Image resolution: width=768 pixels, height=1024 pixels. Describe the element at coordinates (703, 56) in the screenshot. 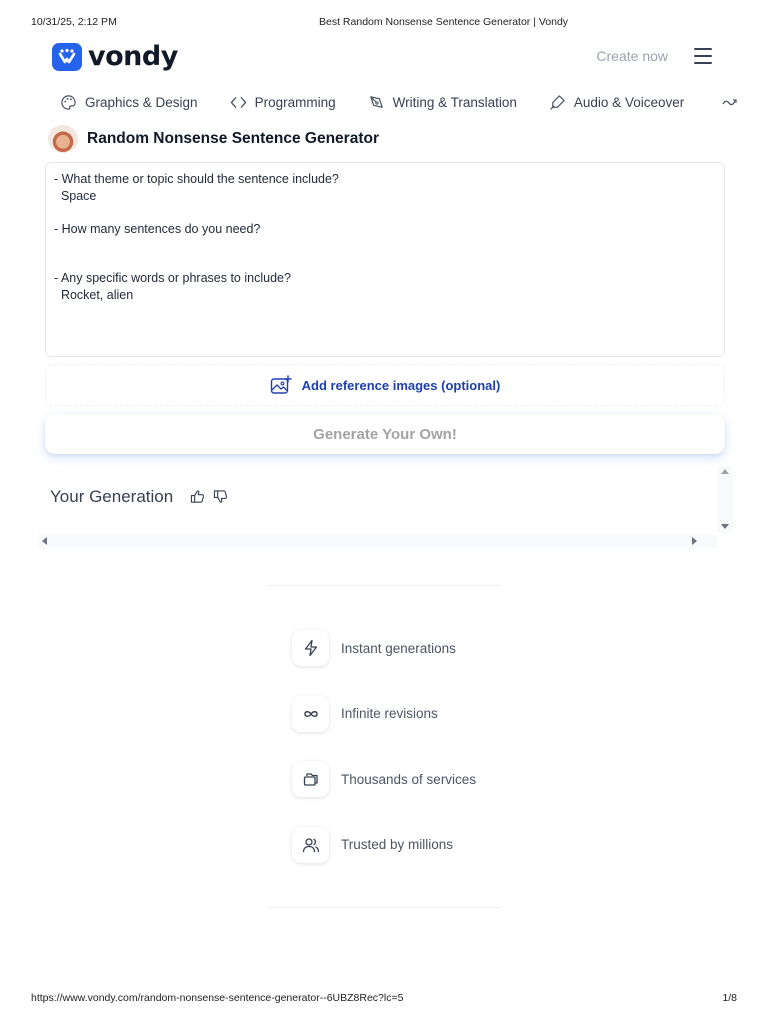

I see `hamburger-icon` at that location.